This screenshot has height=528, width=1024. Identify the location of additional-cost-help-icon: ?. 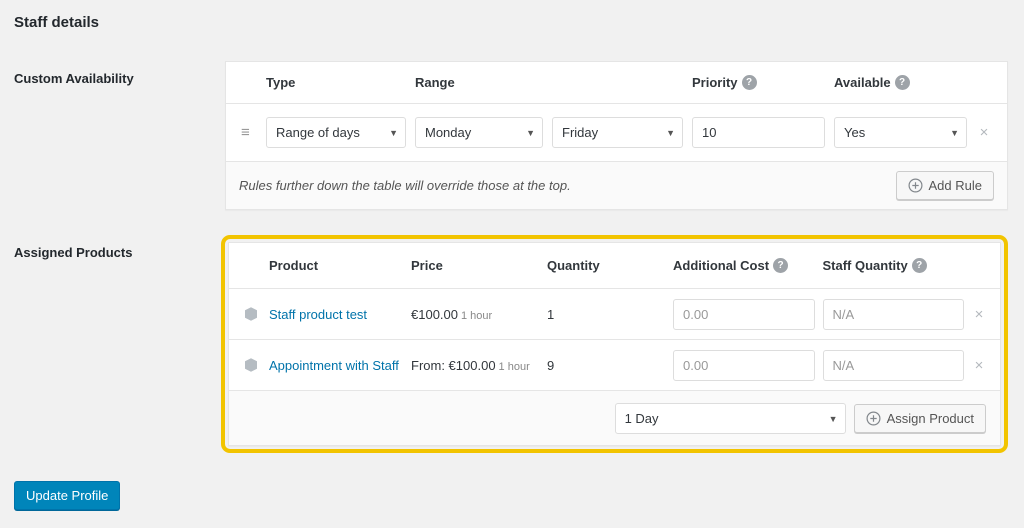
(781, 265).